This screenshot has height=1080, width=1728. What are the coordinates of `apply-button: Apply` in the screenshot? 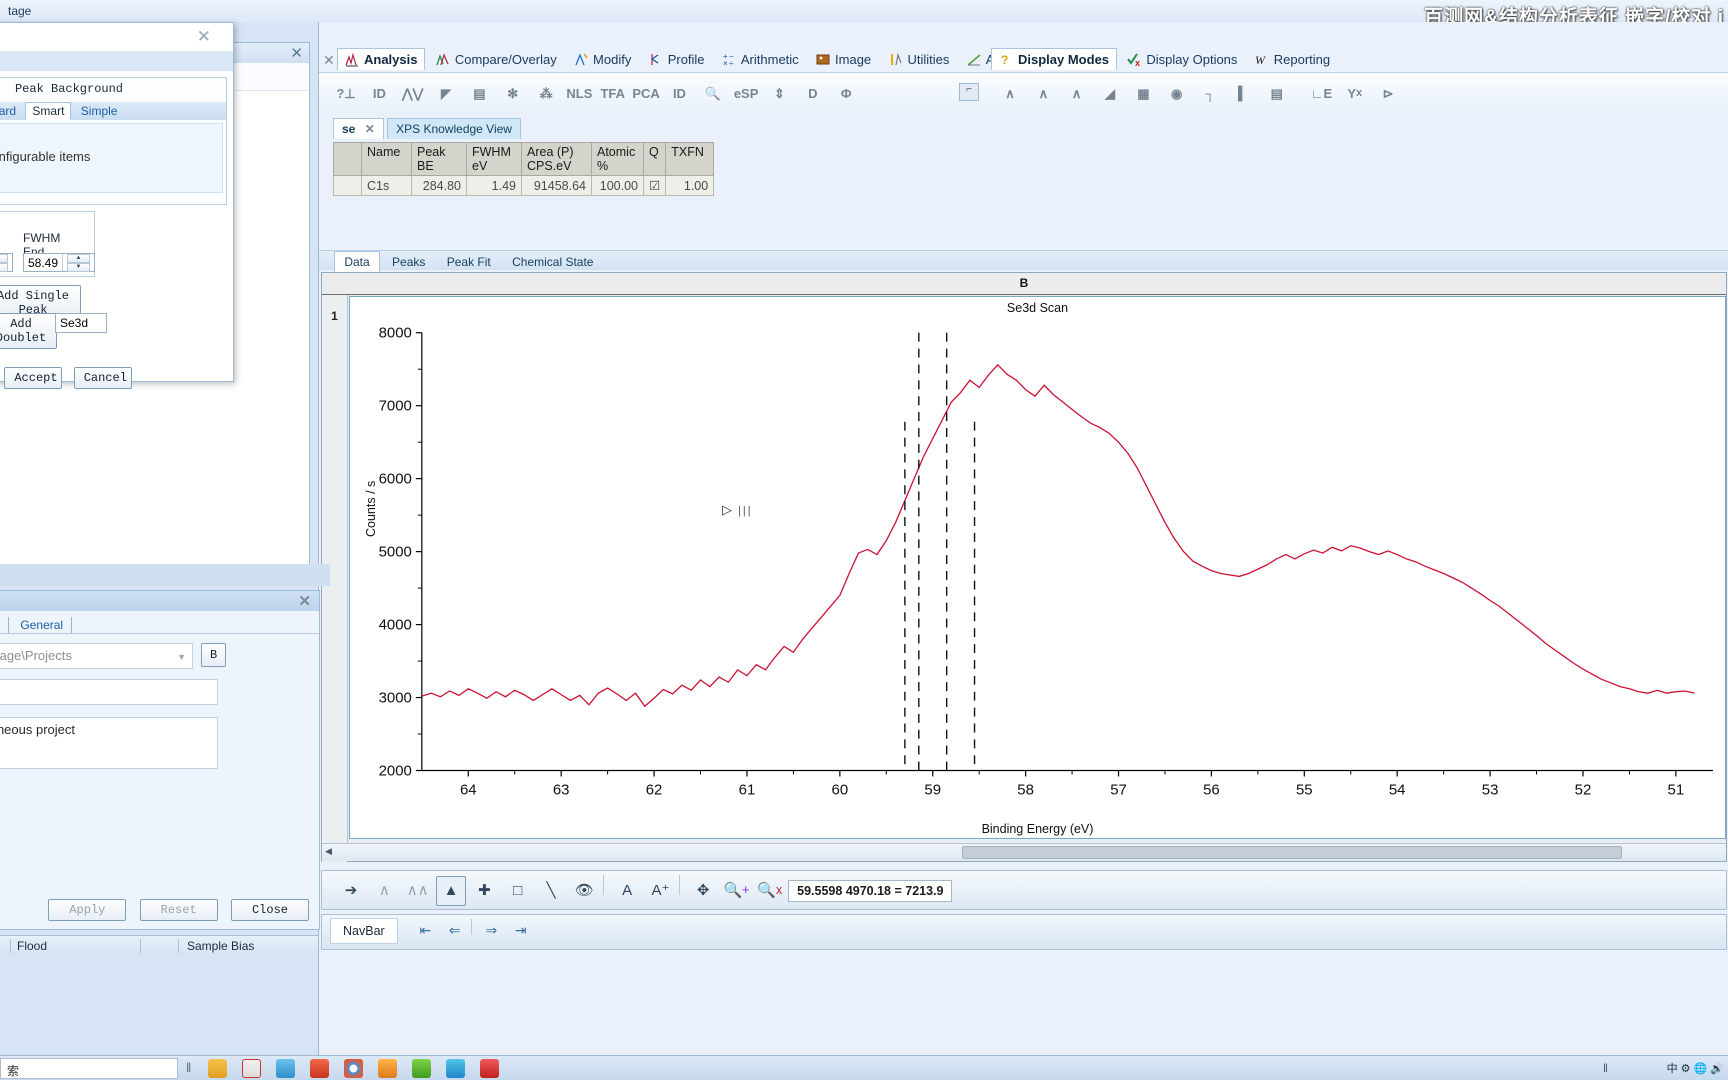 It's located at (87, 910).